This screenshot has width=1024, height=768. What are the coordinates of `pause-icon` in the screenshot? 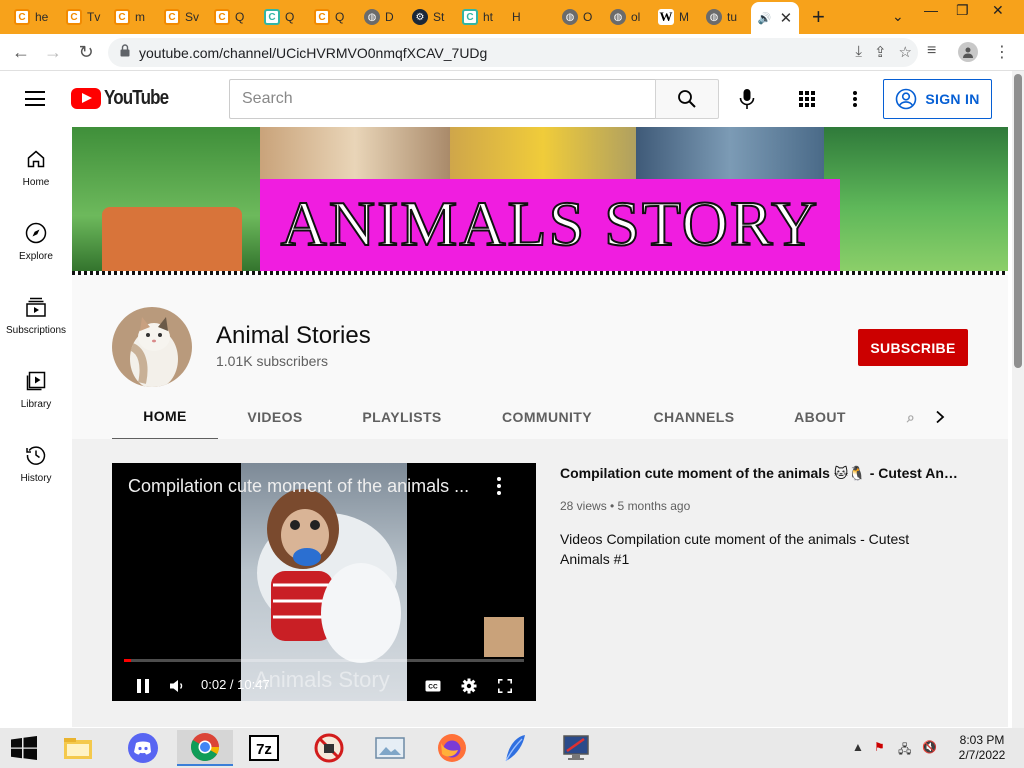 It's located at (143, 686).